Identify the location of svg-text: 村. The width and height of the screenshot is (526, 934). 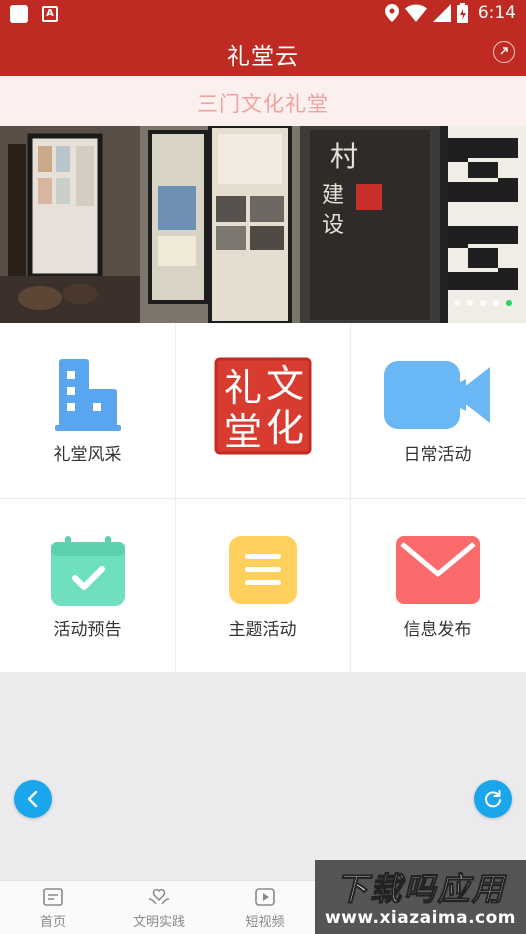
(344, 156).